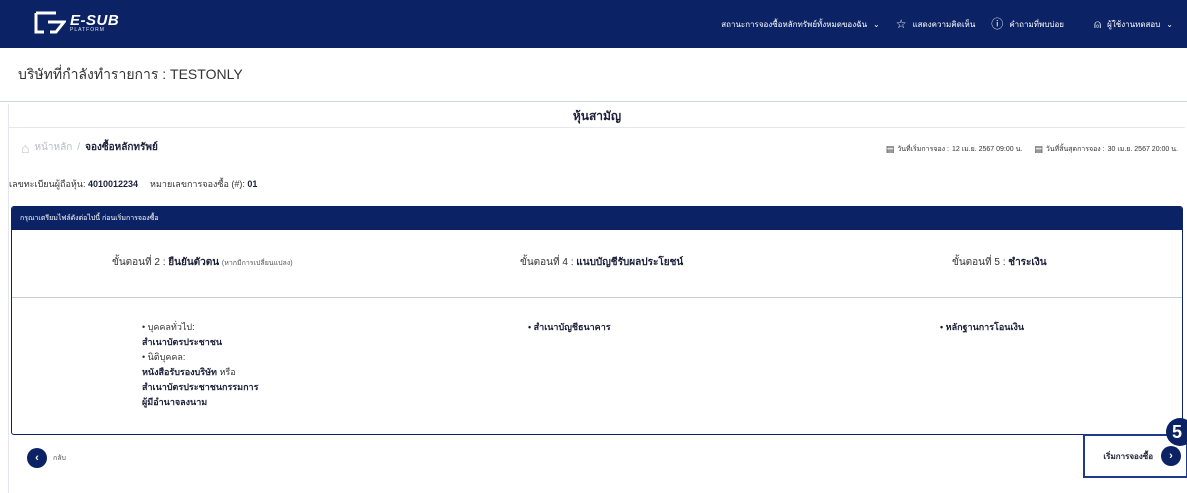 The image size is (1187, 493). Describe the element at coordinates (226, 372) in the screenshot. I see `doc-or: หรือ` at that location.